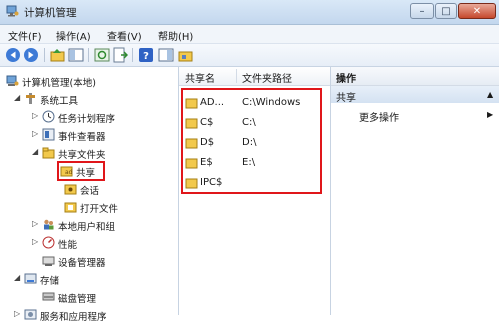  I want to click on tree-item-label: 系统工具, so click(59, 101).